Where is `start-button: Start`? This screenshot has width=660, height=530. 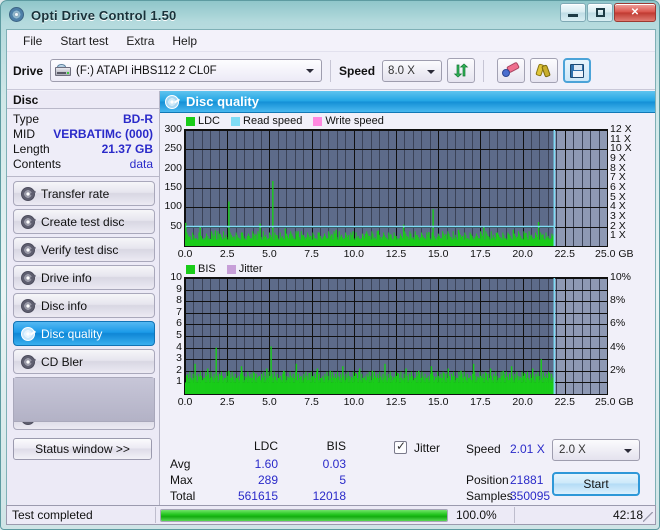
start-button: Start is located at coordinates (596, 484).